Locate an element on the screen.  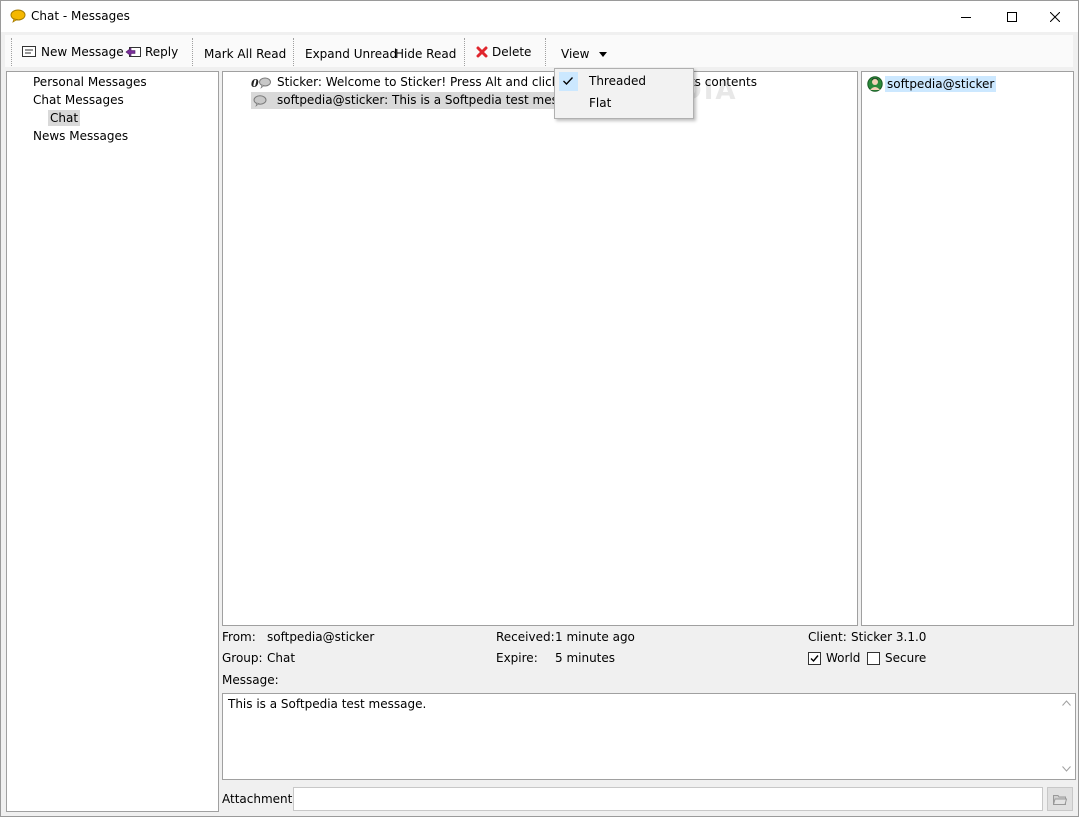
hide-read-button: Hide Read is located at coordinates (425, 54).